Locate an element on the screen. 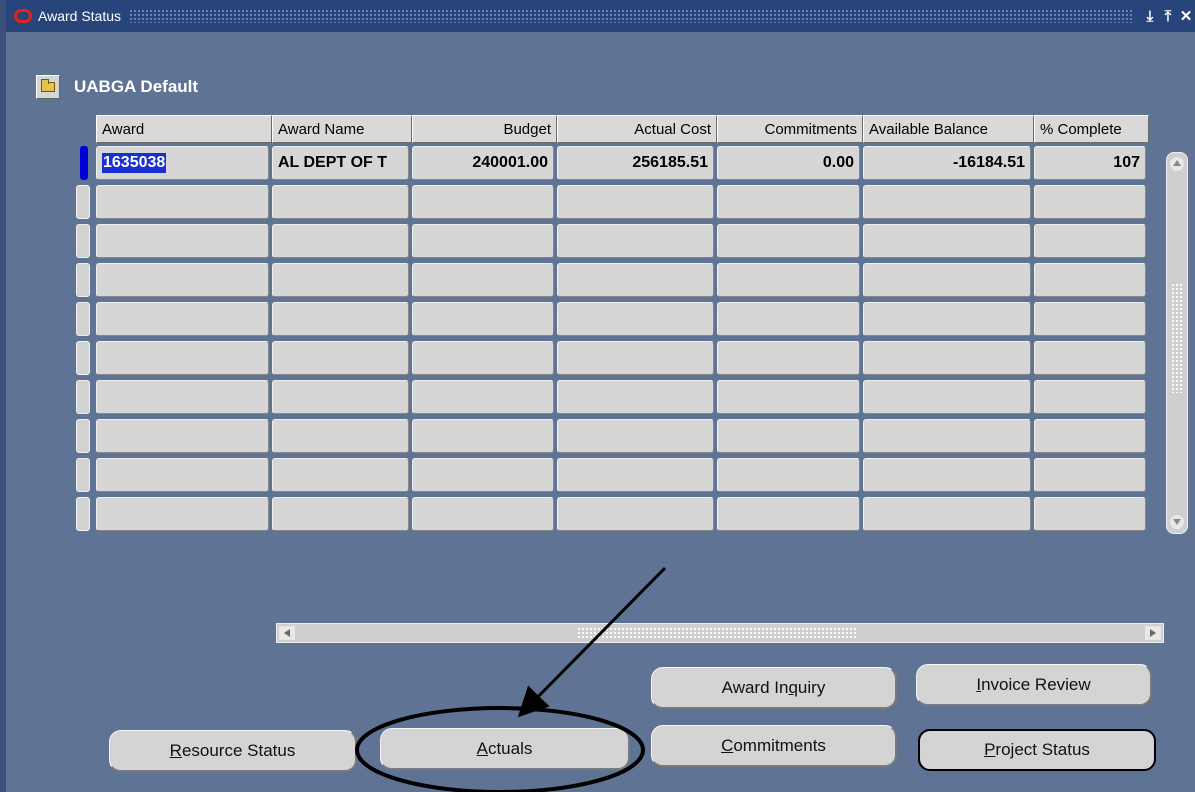  maximize-icon: ⤒ is located at coordinates (1168, 16).